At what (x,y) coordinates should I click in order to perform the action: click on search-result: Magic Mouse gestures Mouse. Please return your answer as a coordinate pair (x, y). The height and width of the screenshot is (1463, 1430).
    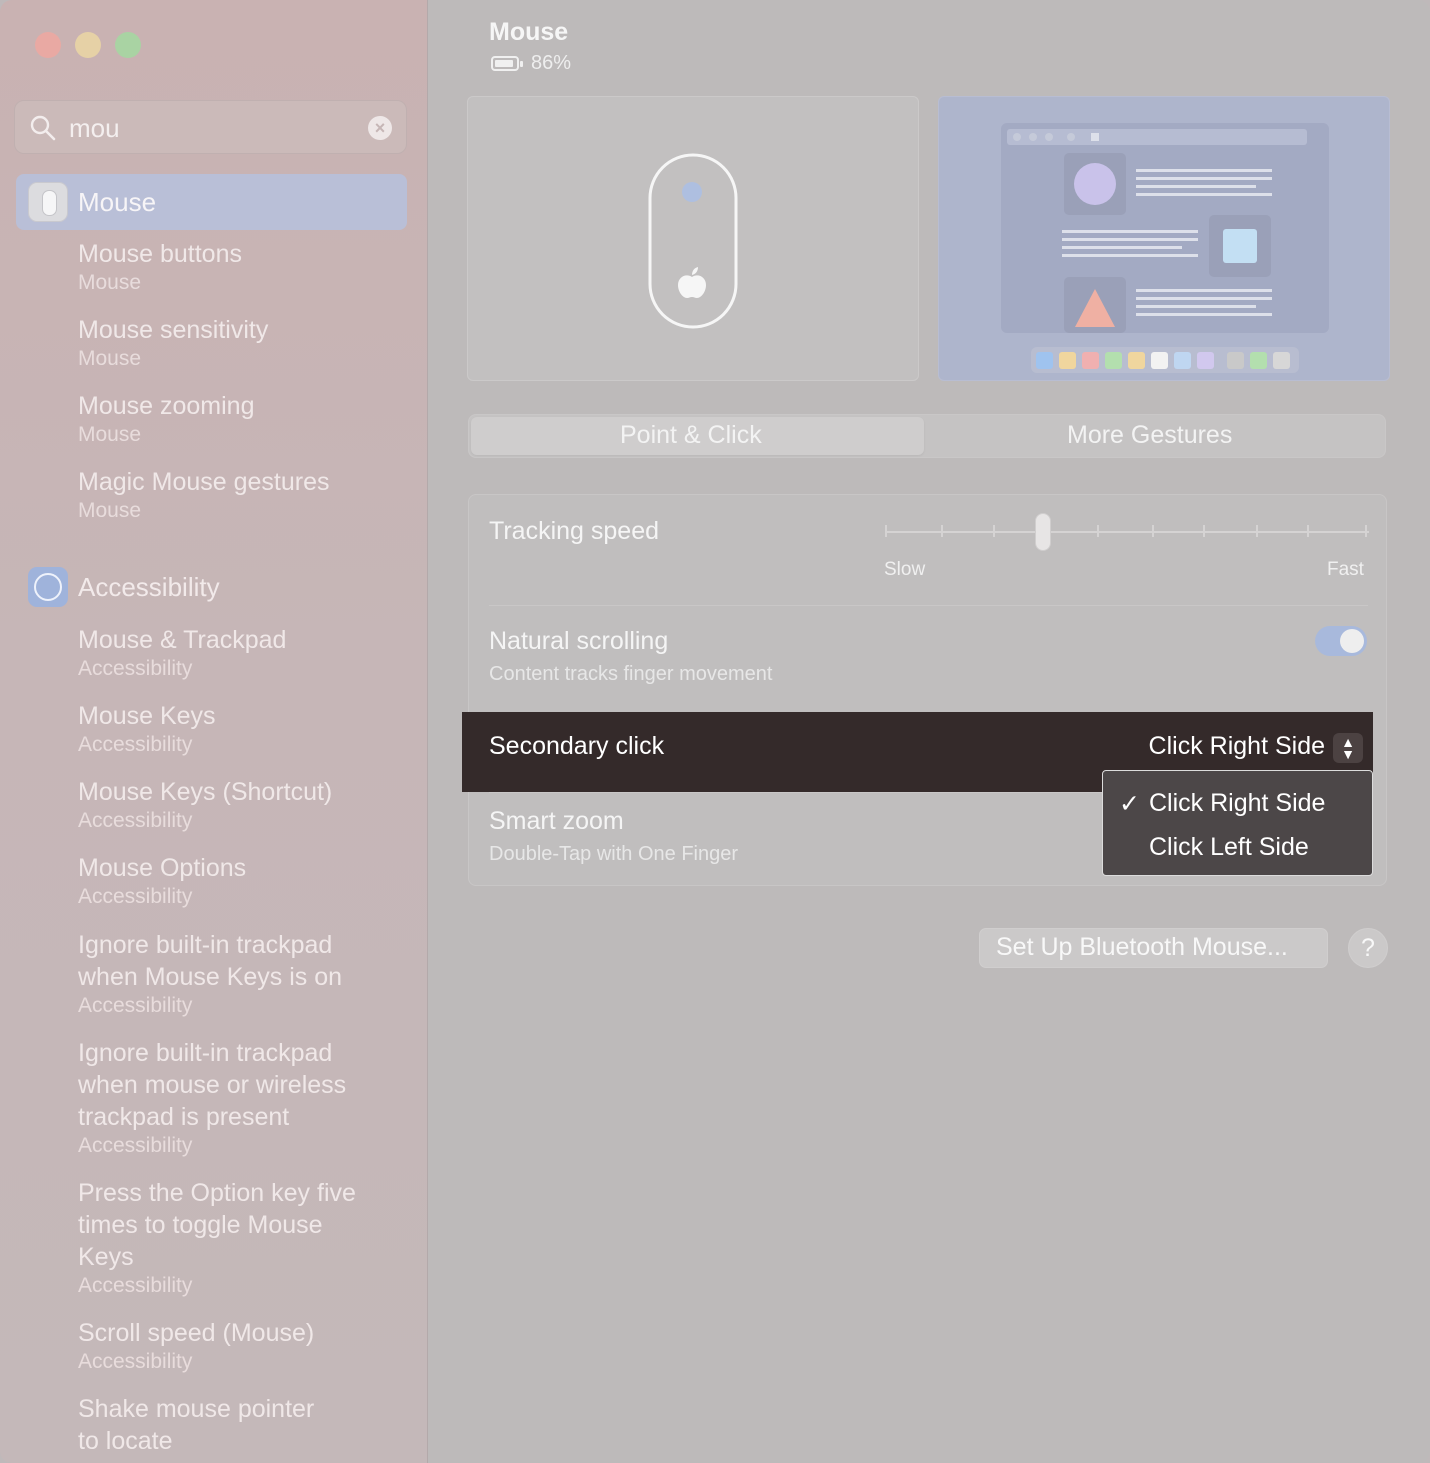
    Looking at the image, I should click on (204, 495).